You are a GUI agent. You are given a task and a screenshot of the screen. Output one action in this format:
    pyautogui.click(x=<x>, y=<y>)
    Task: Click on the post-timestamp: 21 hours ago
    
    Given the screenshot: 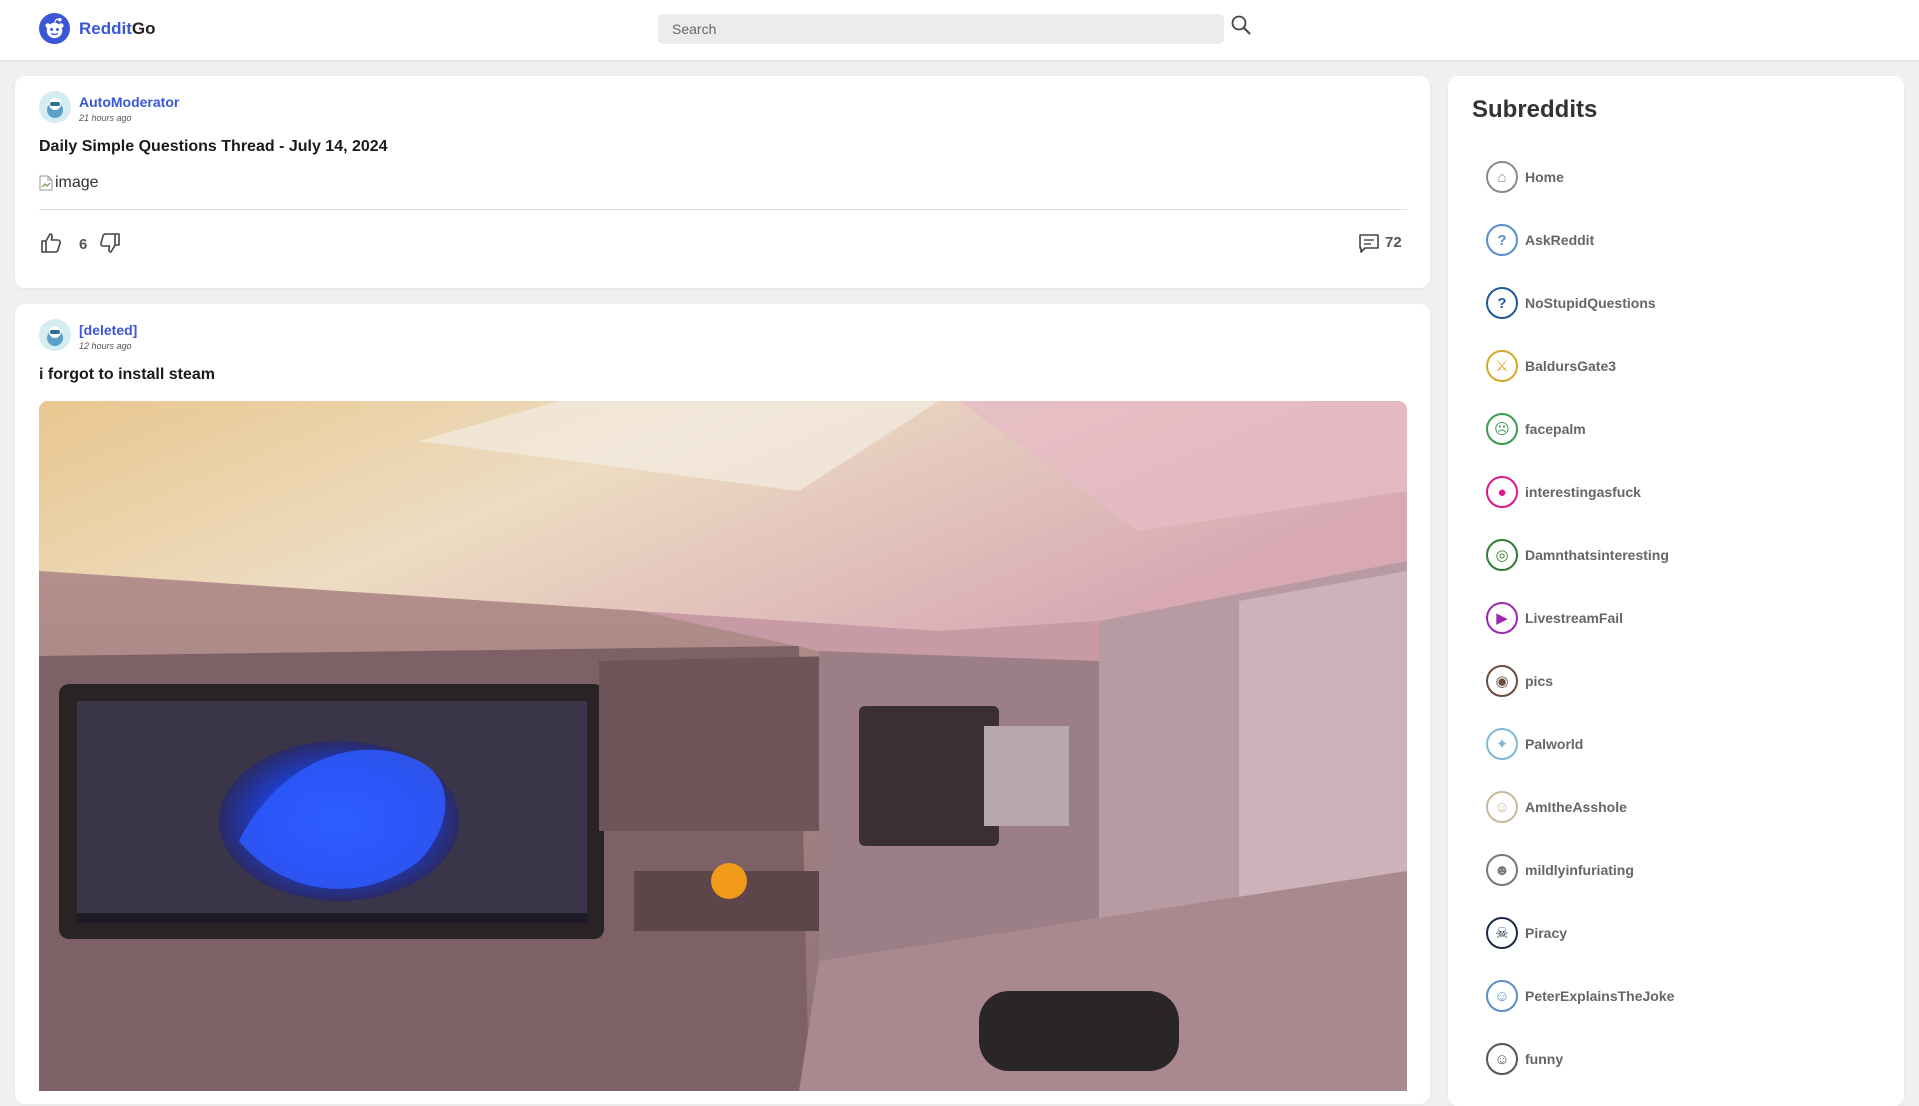 What is the action you would take?
    pyautogui.click(x=105, y=118)
    